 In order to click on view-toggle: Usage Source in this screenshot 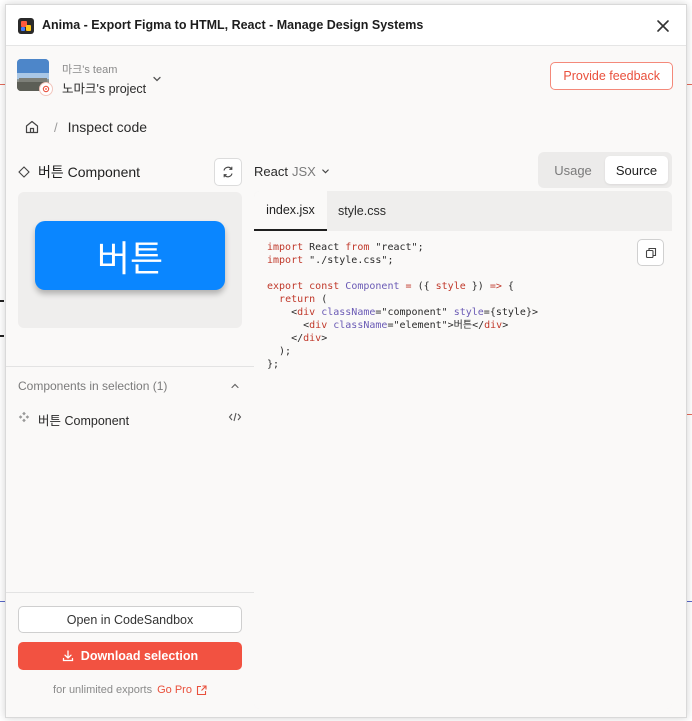, I will do `click(605, 170)`.